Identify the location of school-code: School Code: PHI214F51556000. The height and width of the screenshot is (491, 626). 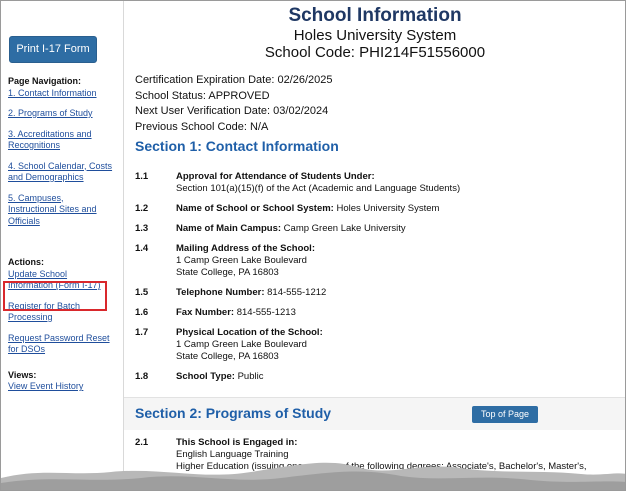
(375, 52).